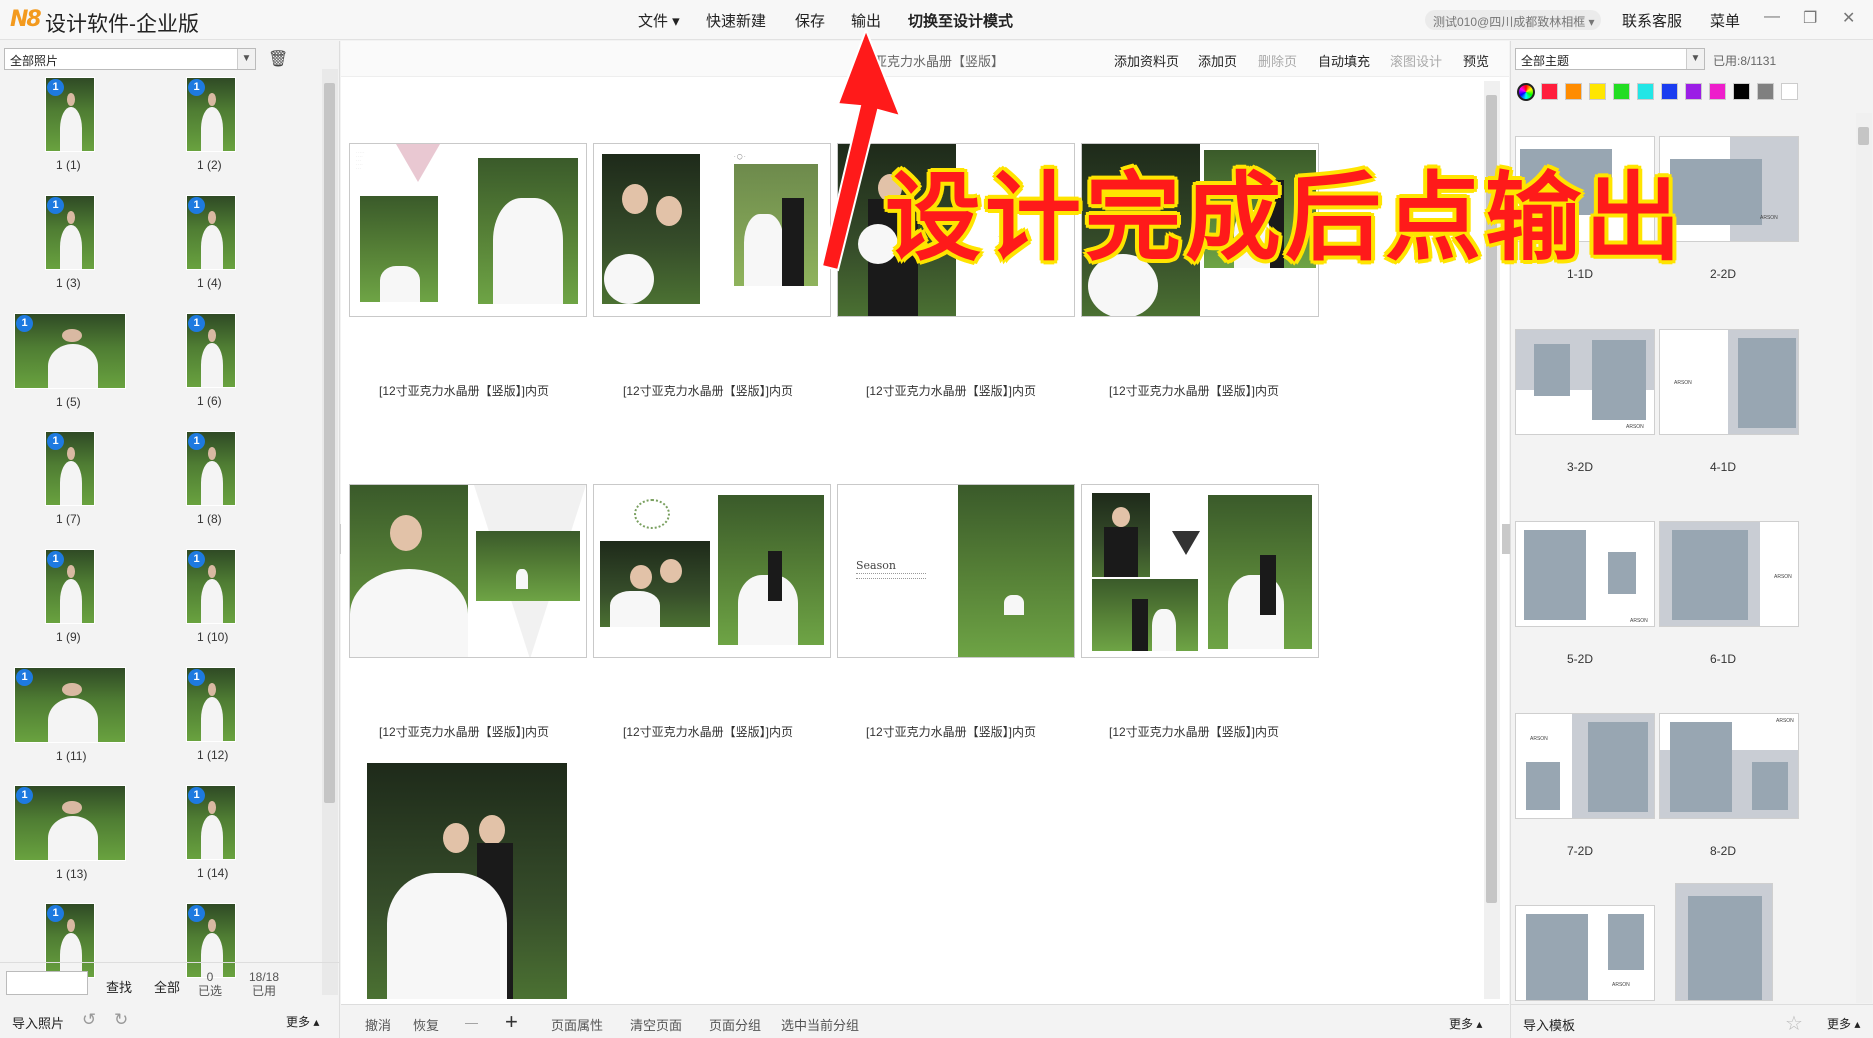 The height and width of the screenshot is (1038, 1873). I want to click on cover-photo, so click(467, 881).